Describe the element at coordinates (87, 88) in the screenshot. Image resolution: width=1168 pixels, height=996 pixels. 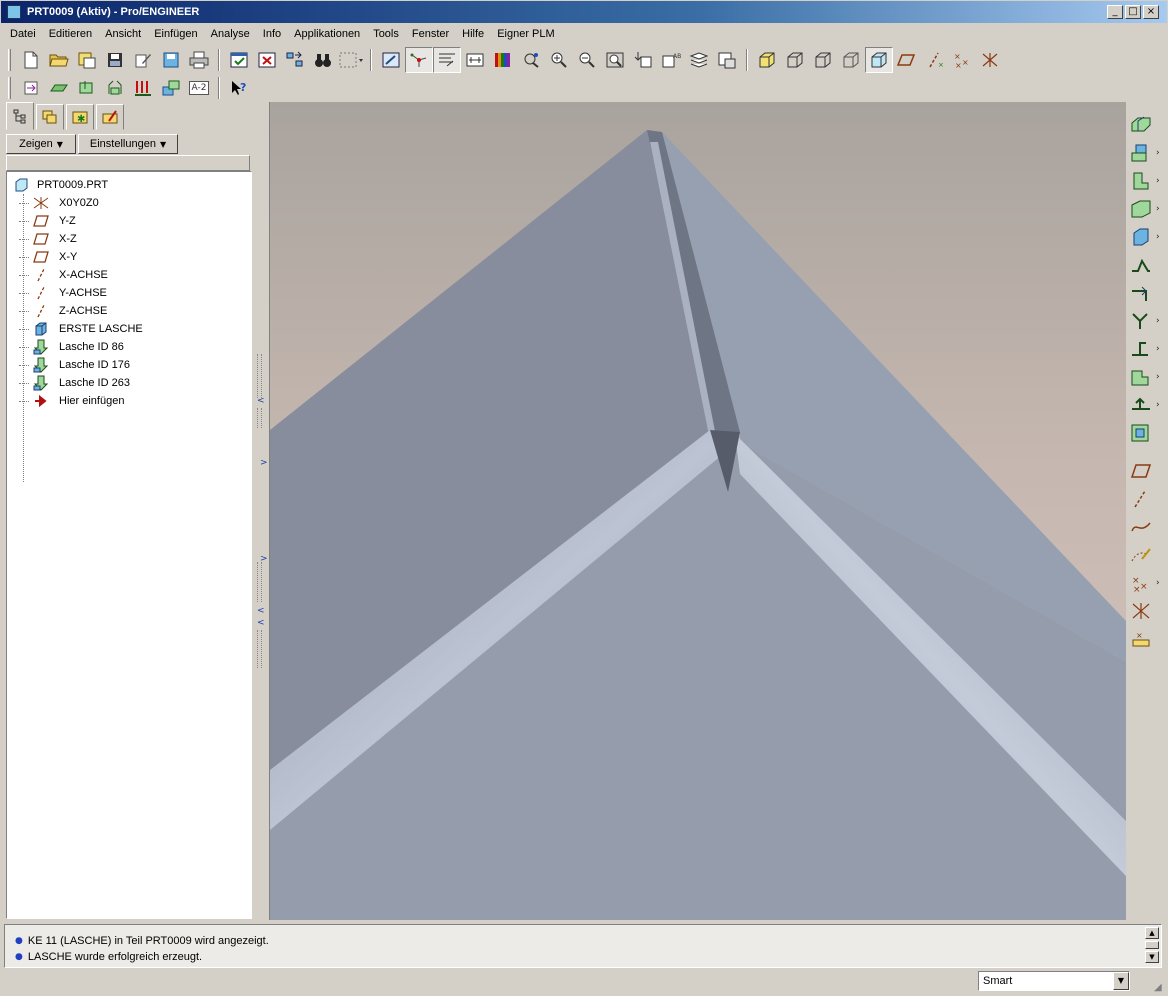
I see `merge-icon` at that location.